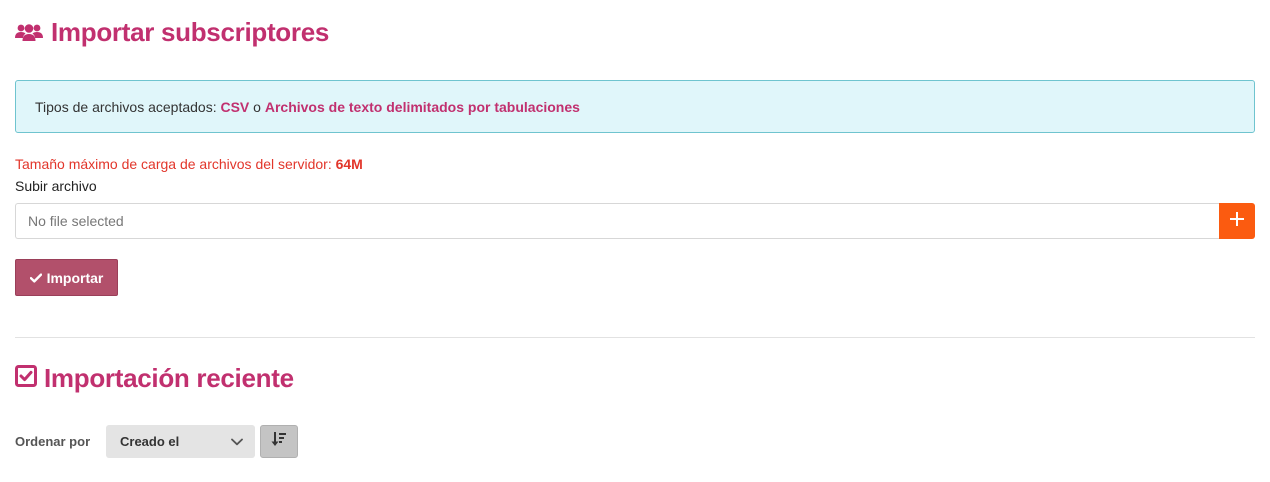  Describe the element at coordinates (635, 337) in the screenshot. I see `section-divider` at that location.